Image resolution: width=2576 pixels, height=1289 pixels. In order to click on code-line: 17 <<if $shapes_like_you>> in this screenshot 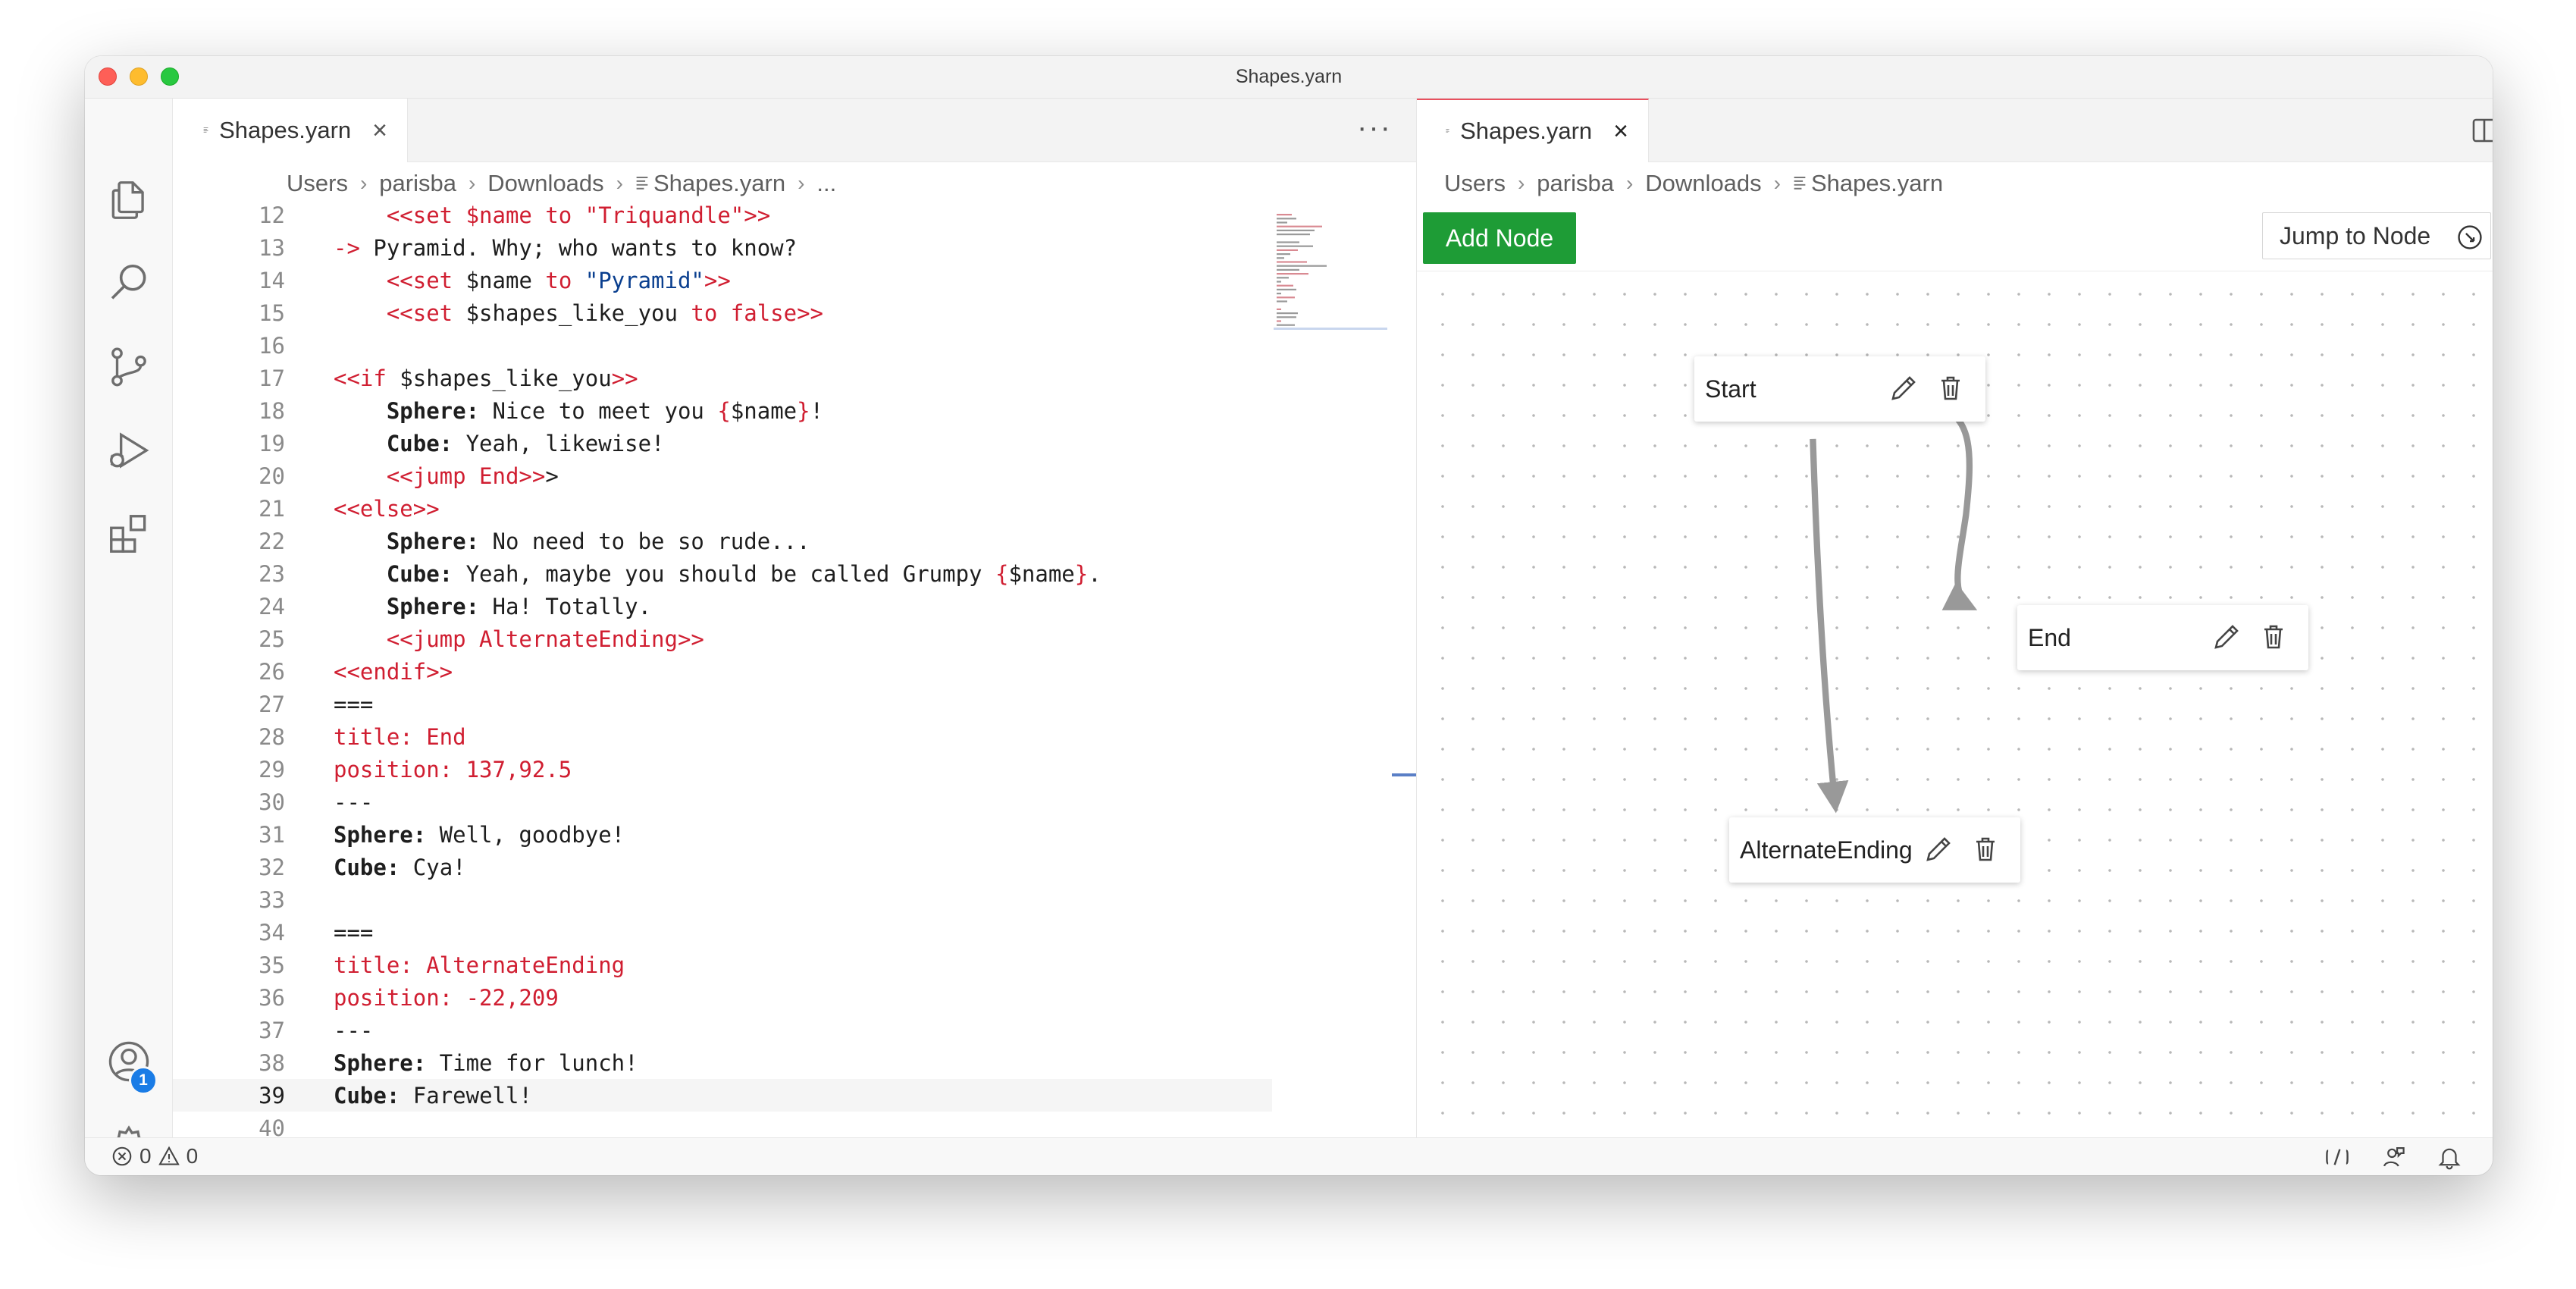, I will do `click(723, 378)`.